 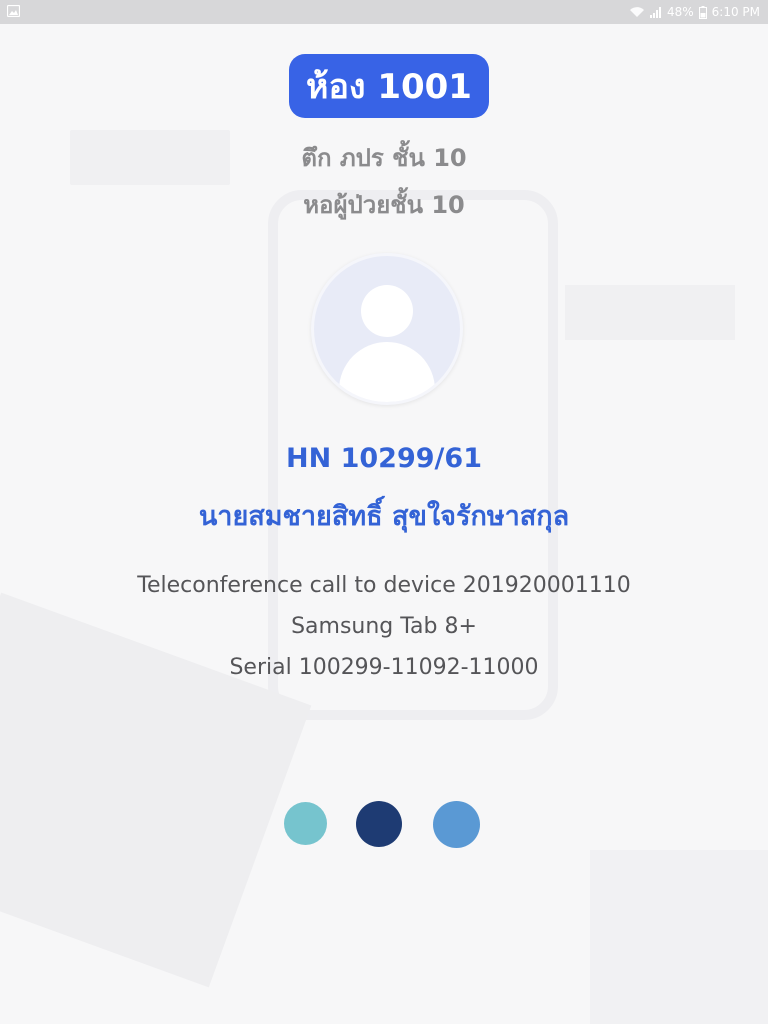 What do you see at coordinates (679, 937) in the screenshot?
I see `background-block` at bounding box center [679, 937].